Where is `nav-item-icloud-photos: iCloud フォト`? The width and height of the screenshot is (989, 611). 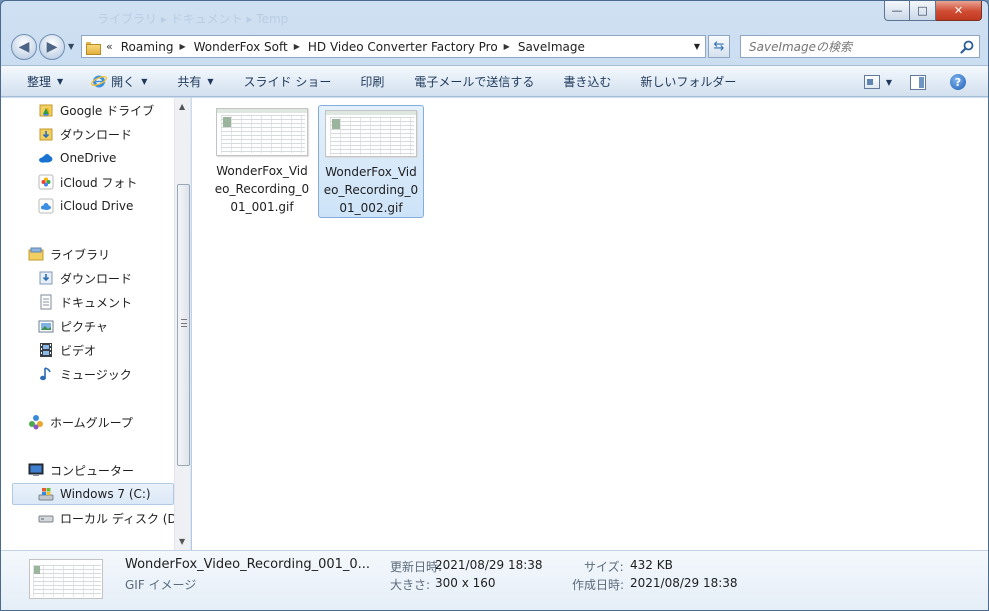
nav-item-icloud-photos: iCloud フォト is located at coordinates (87, 182).